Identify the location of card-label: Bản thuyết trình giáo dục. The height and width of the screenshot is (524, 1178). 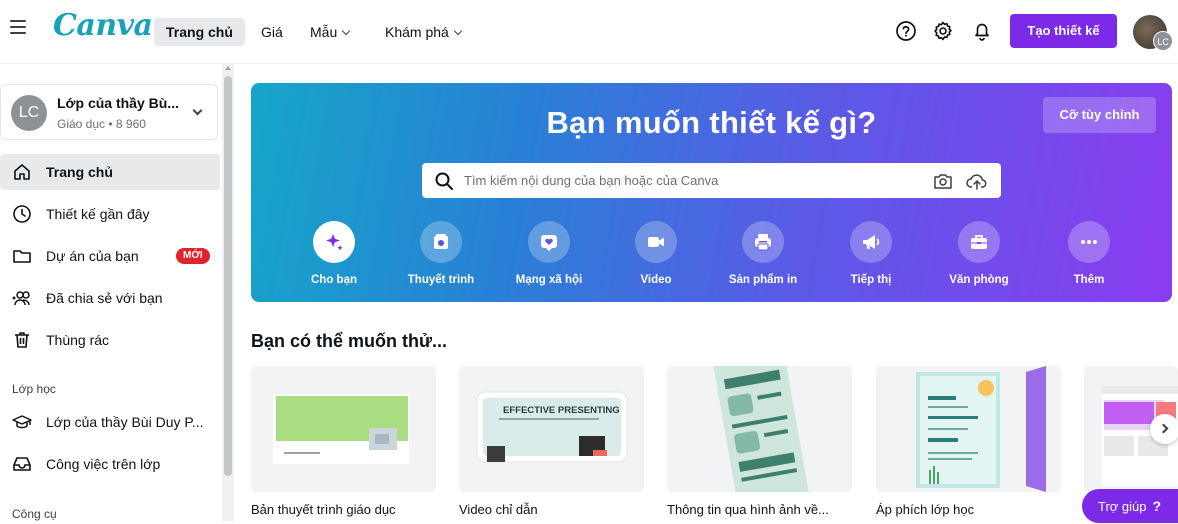
(323, 509).